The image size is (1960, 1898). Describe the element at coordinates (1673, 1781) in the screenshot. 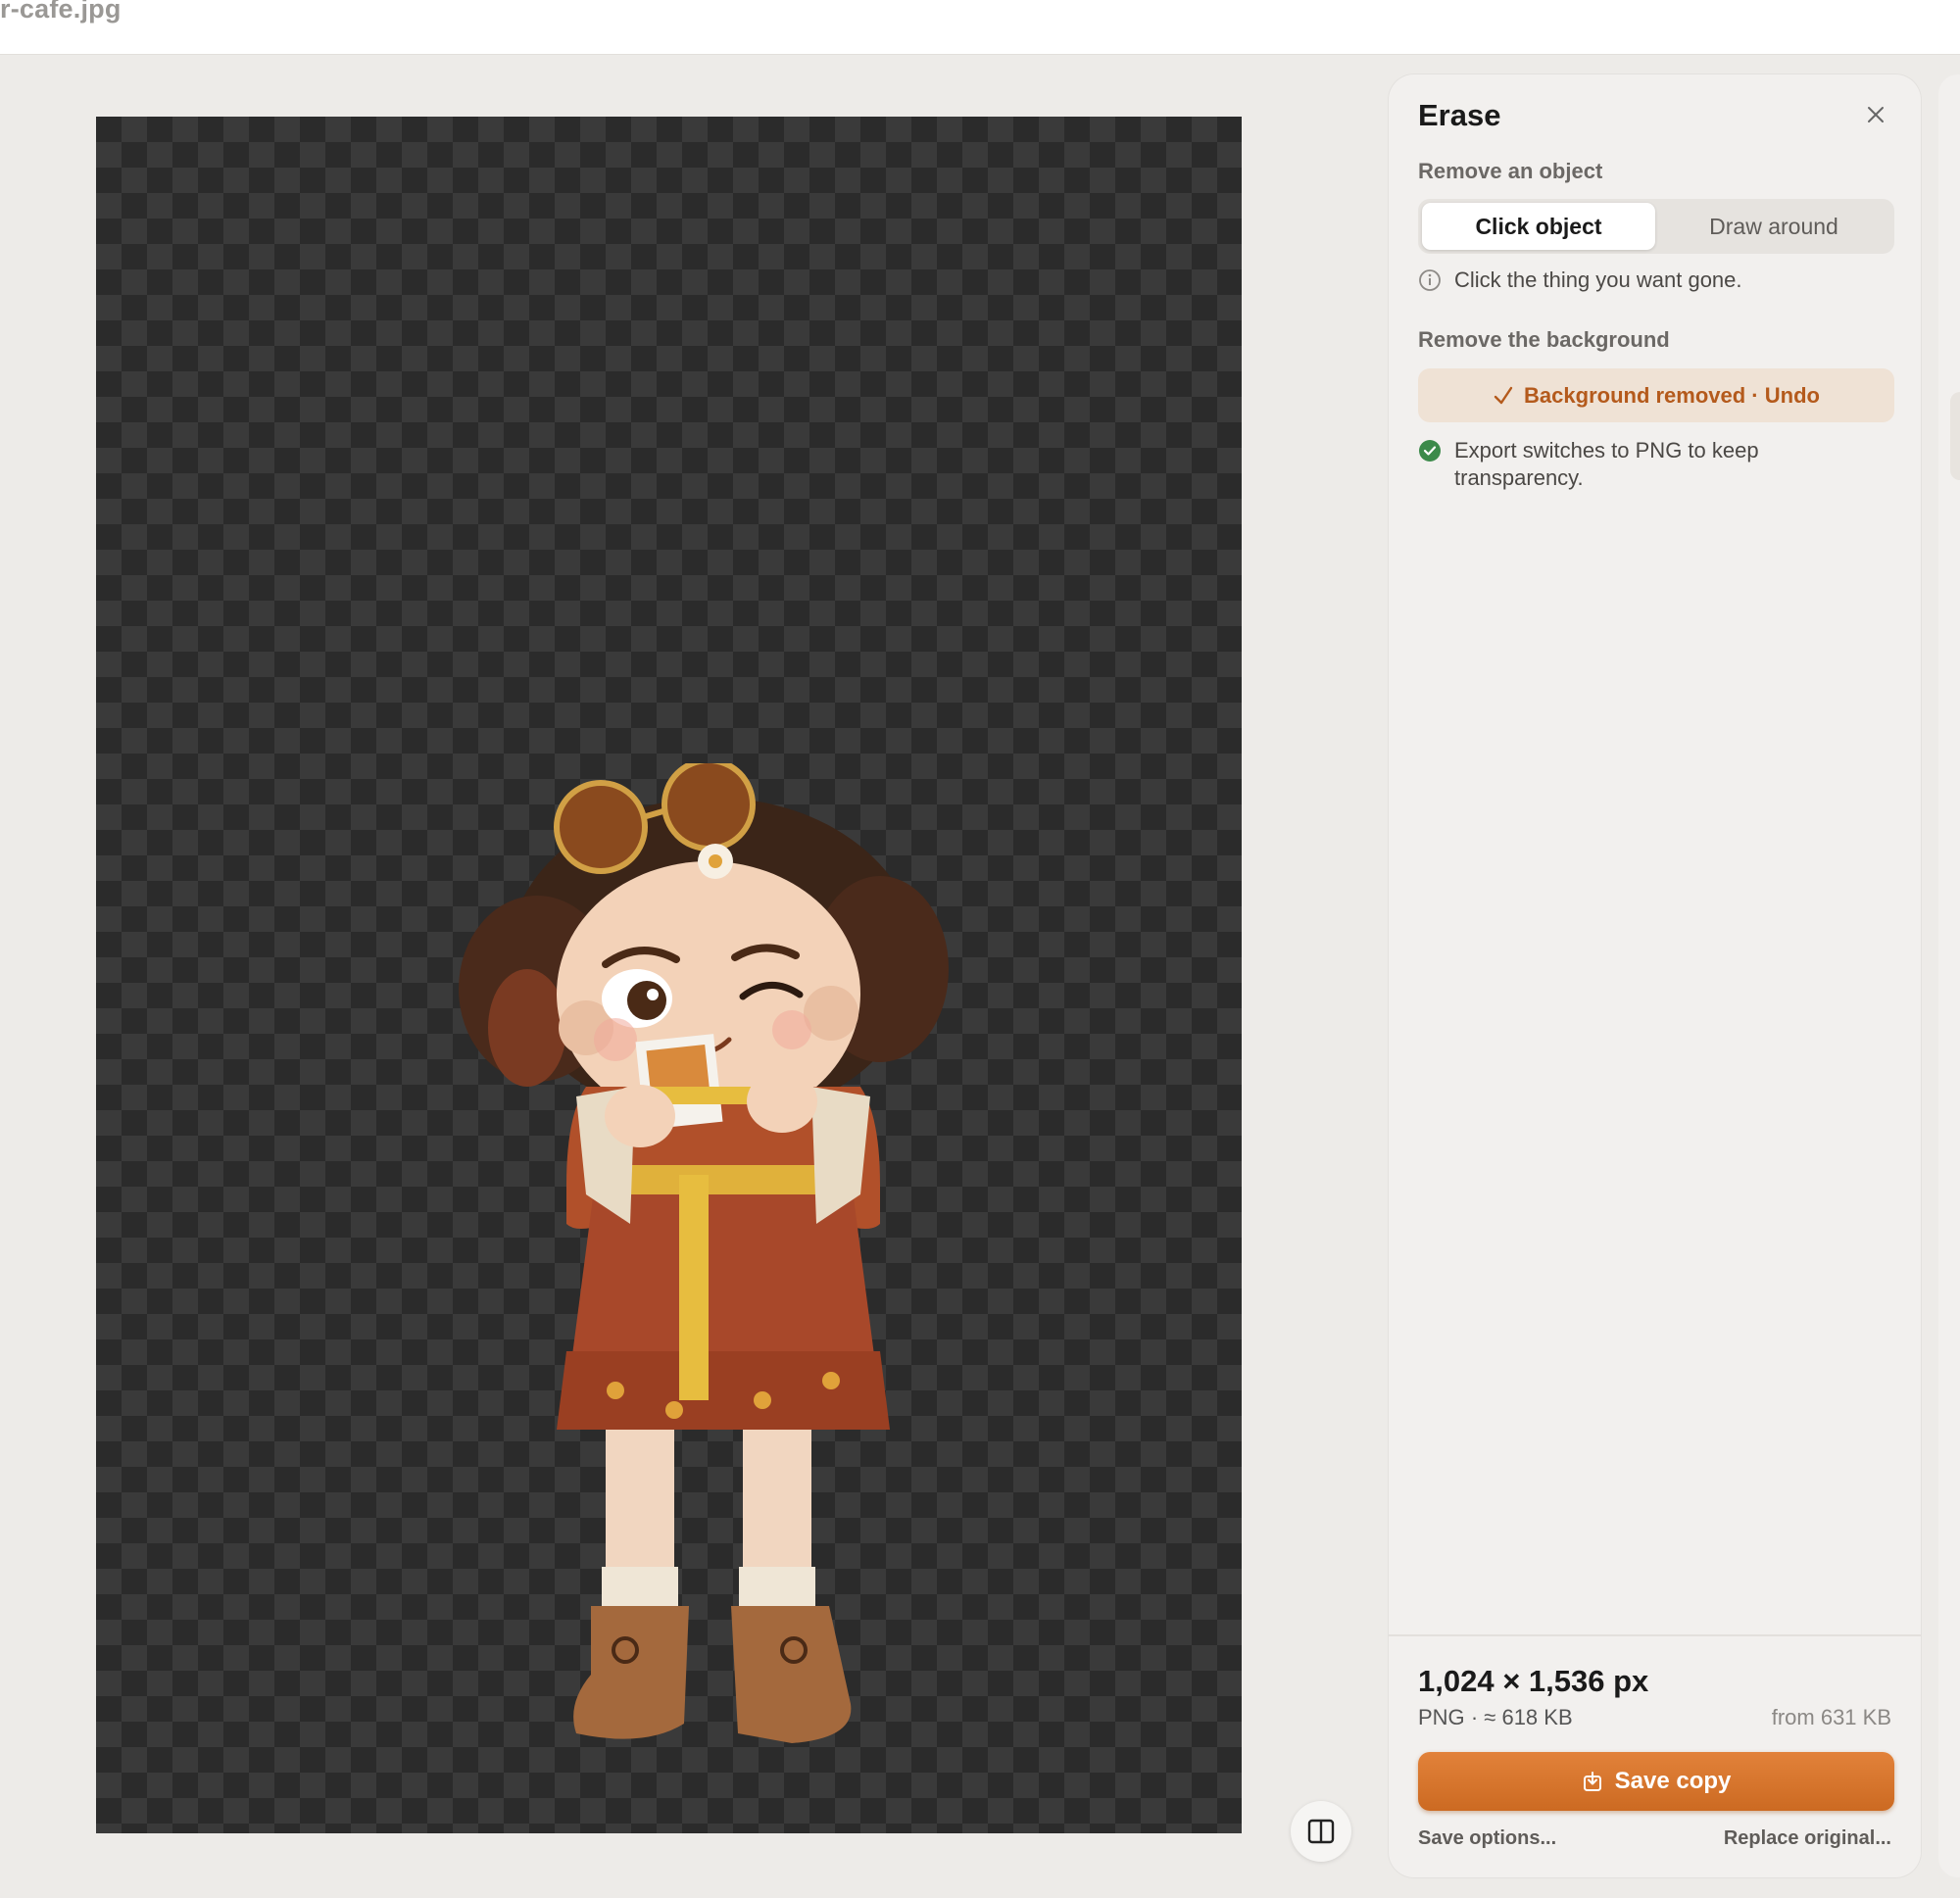

I see `save-copy-label: Save copy` at that location.